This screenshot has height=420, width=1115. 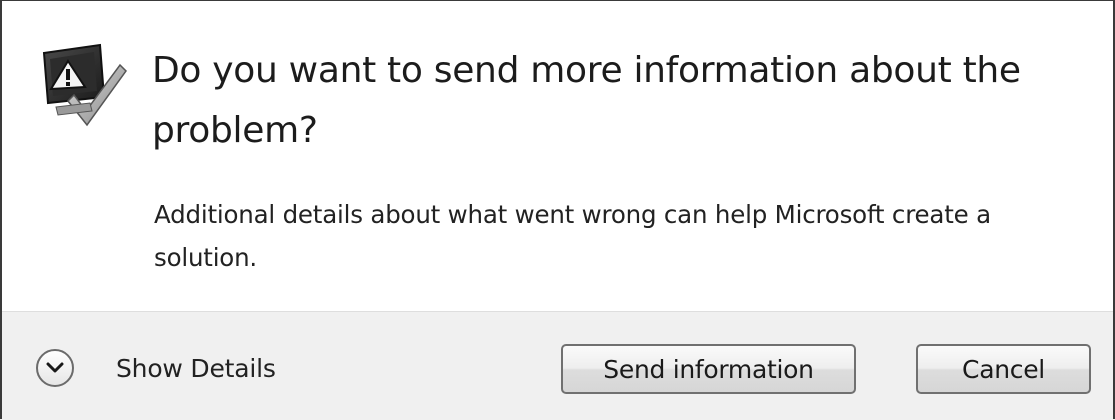 I want to click on warning-monitor-icon, so click(x=80, y=85).